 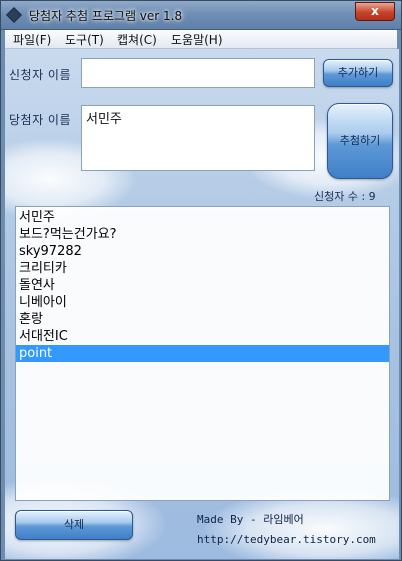 What do you see at coordinates (201, 15) in the screenshot?
I see `title-bar: 당첨자 추첨 프로그램 ver 1.8 x` at bounding box center [201, 15].